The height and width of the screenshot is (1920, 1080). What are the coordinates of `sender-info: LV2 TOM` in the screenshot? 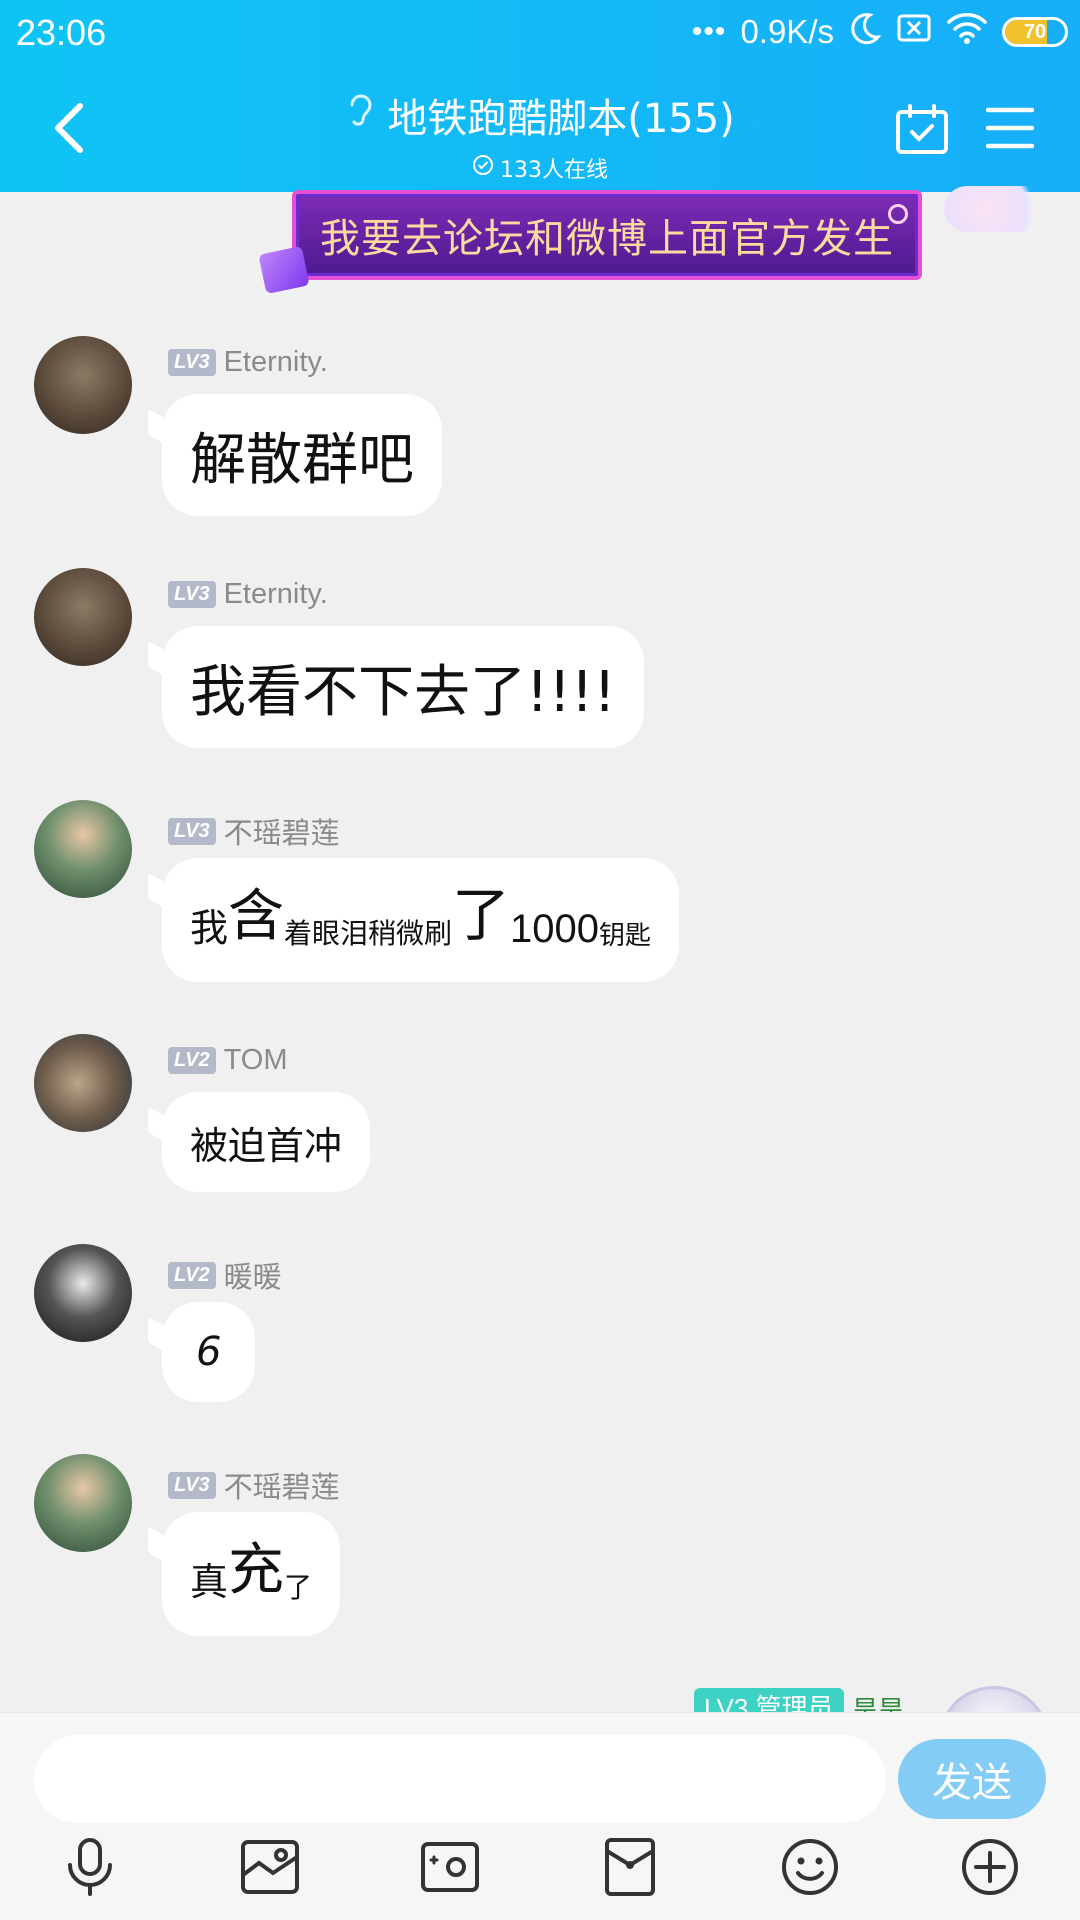 It's located at (227, 1060).